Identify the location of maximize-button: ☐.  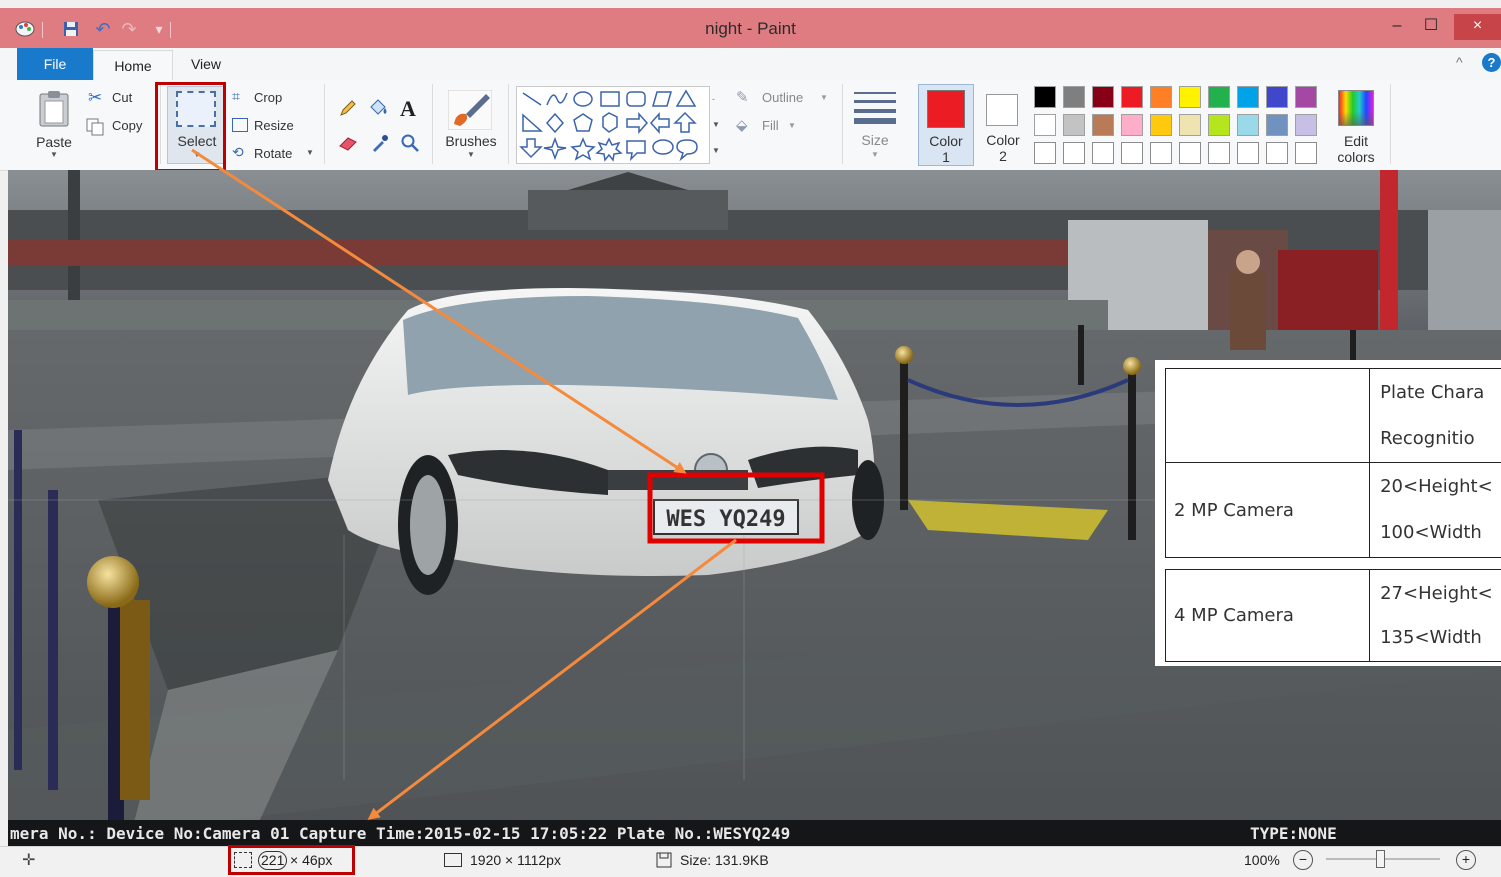
(1431, 27).